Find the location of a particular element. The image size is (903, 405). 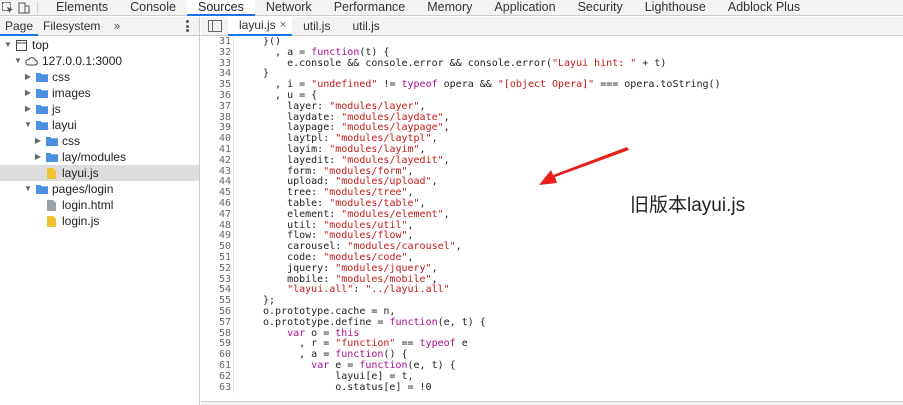

tree-item-label: login.js is located at coordinates (81, 221).